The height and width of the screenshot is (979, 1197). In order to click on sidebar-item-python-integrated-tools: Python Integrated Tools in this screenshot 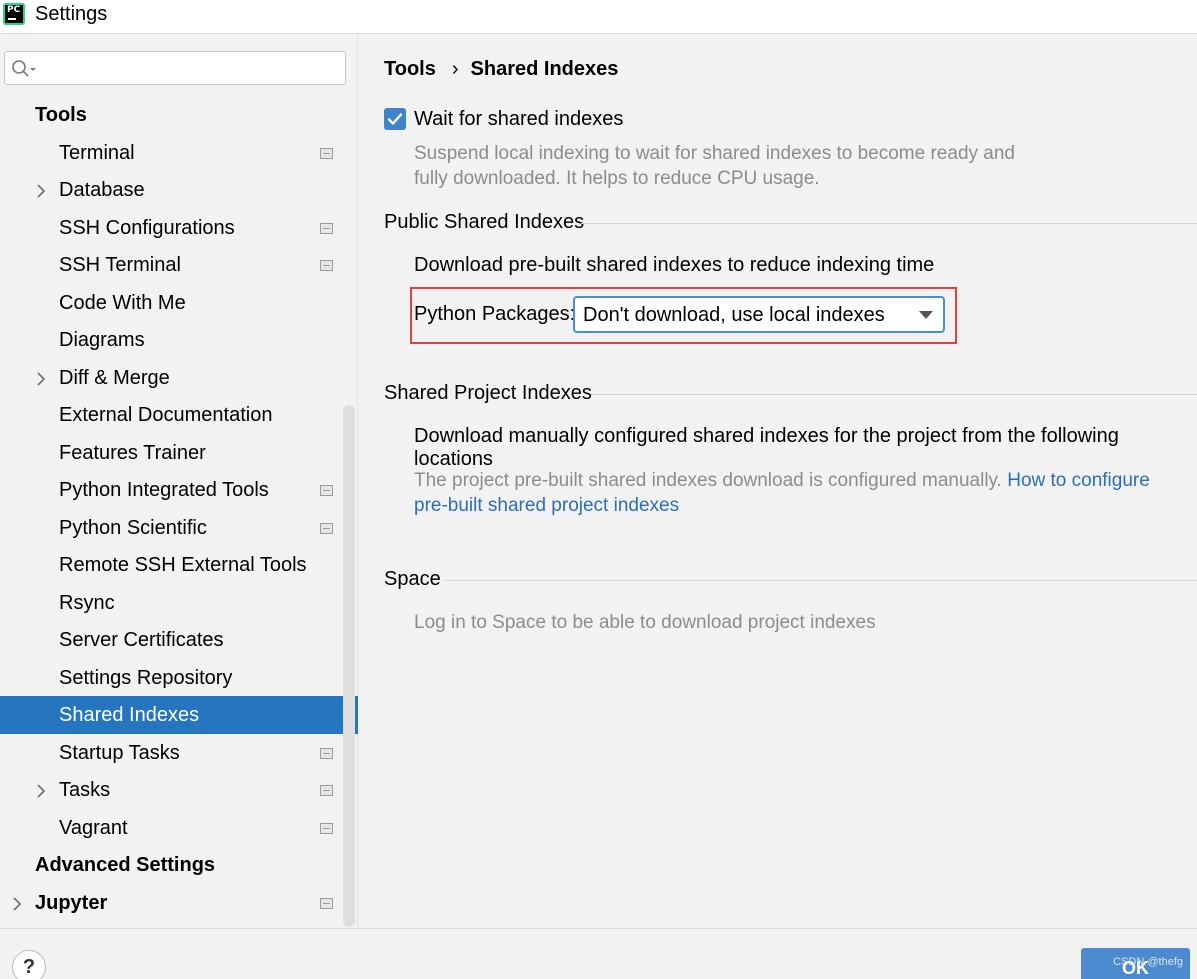, I will do `click(179, 490)`.